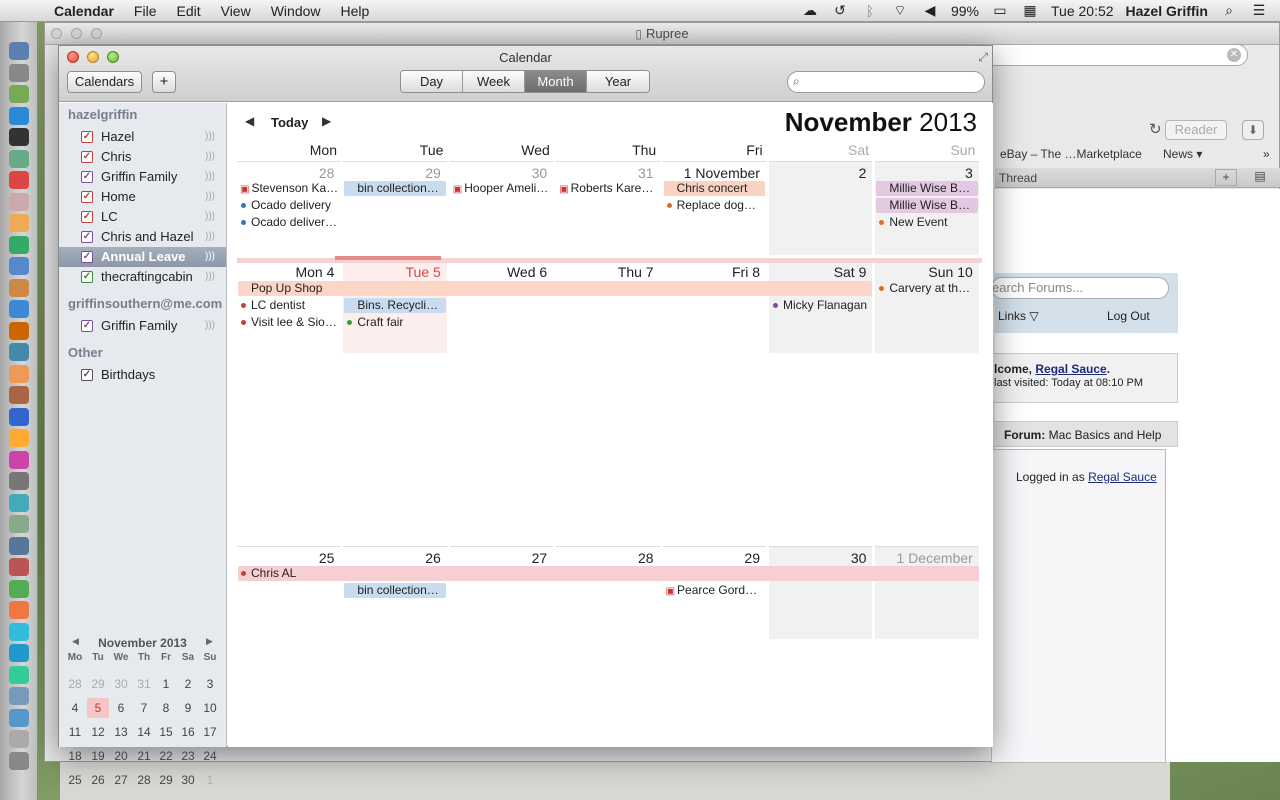  I want to click on calendar-event: Ocado delivery, so click(288, 205).